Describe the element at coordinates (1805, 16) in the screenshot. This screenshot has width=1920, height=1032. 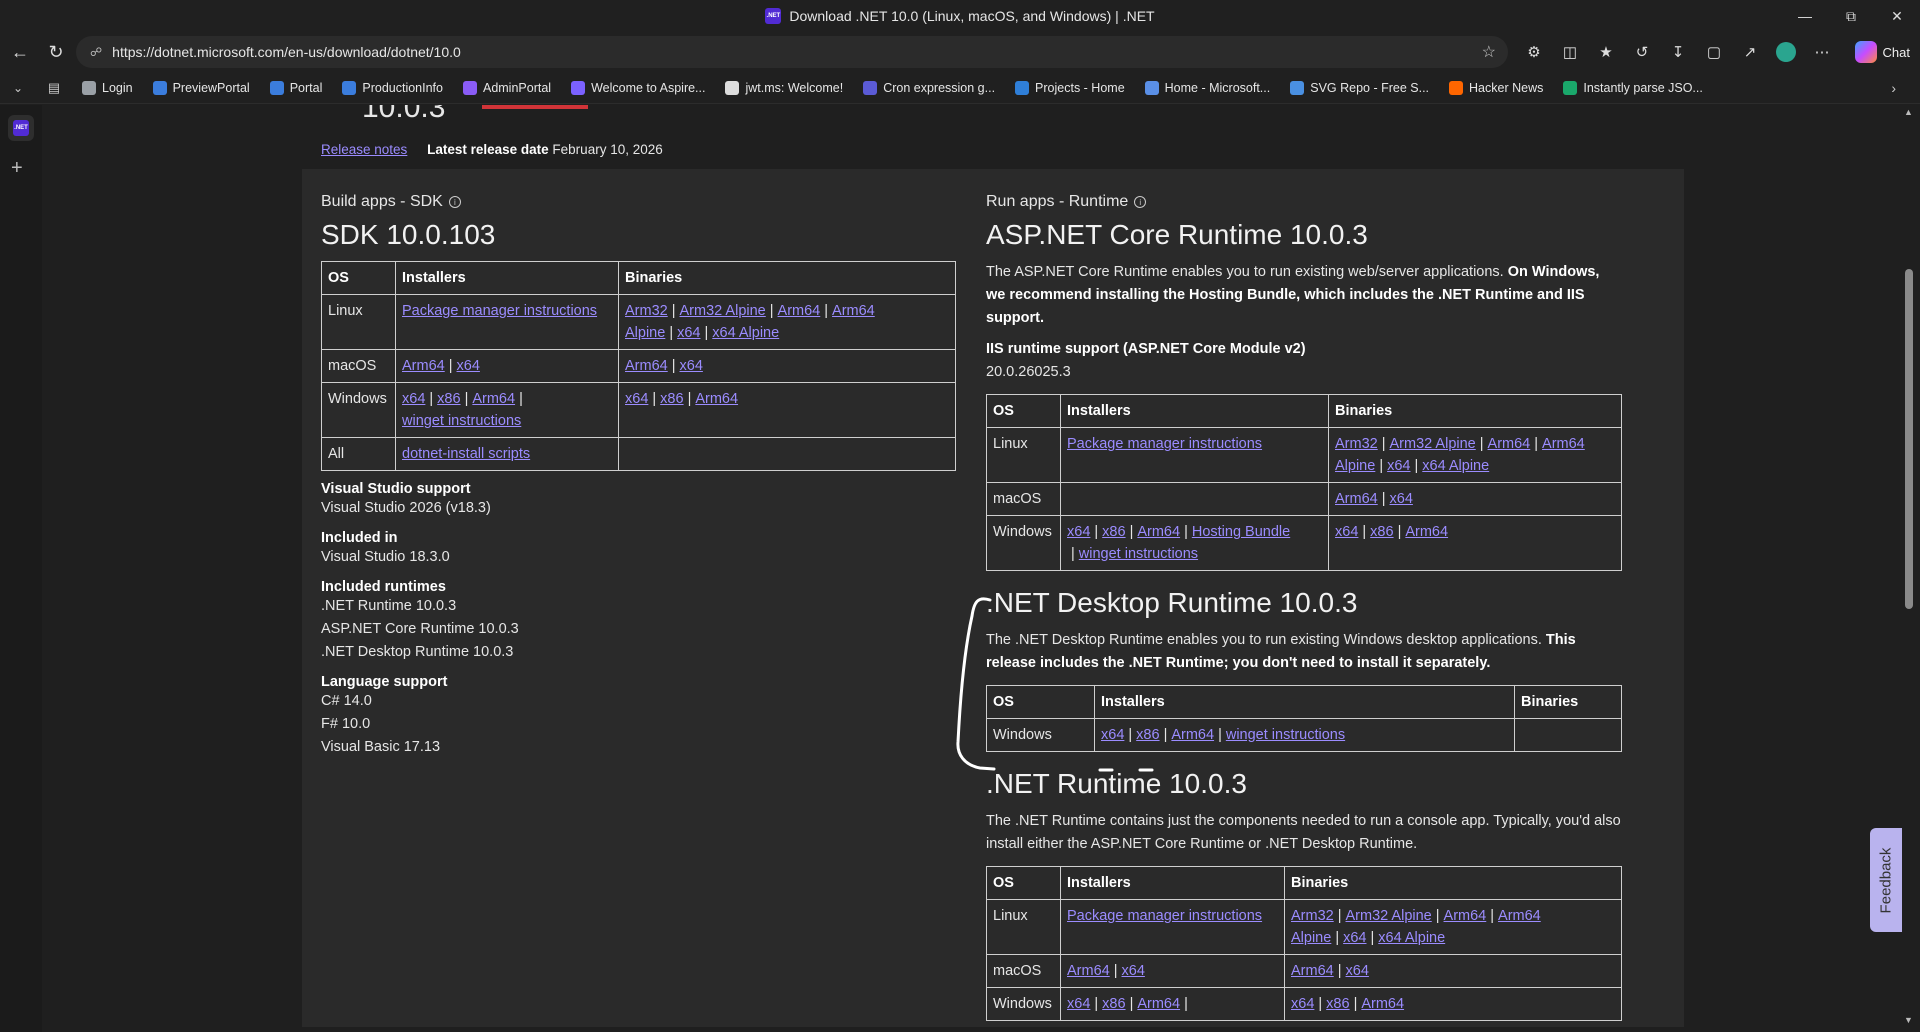
I see `minimize-icon: —` at that location.